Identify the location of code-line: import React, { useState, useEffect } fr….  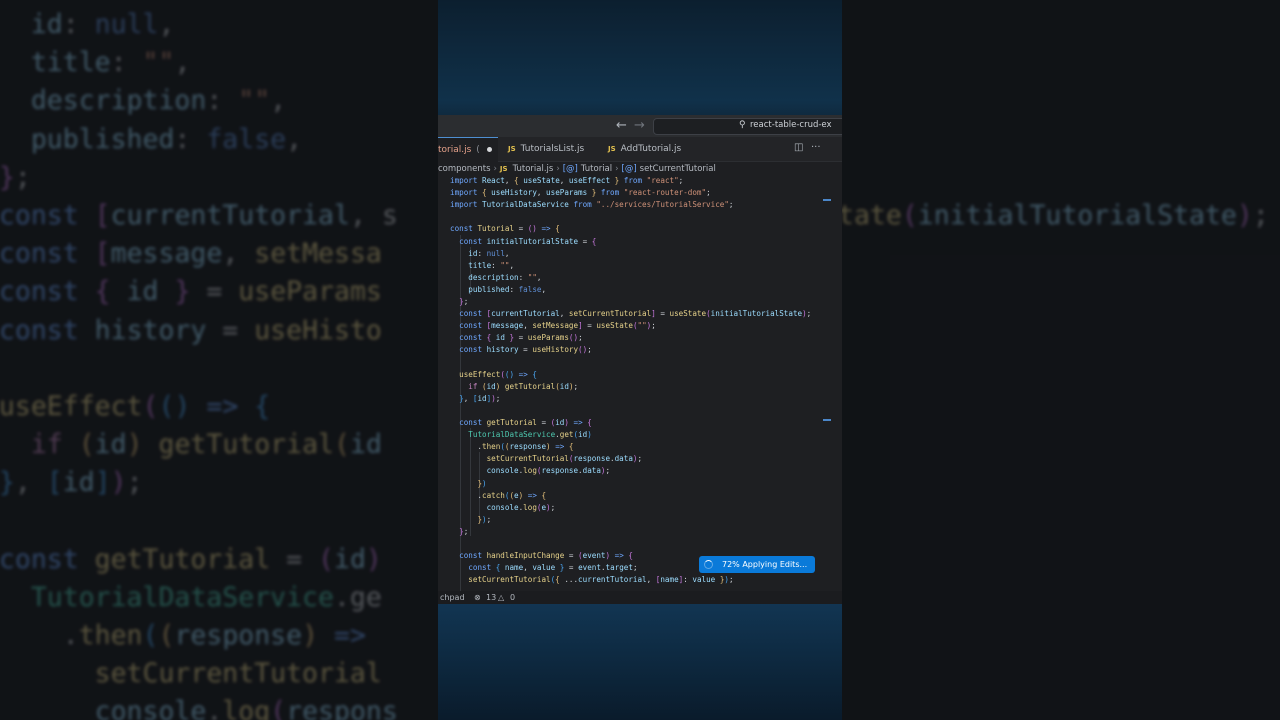
(566, 181).